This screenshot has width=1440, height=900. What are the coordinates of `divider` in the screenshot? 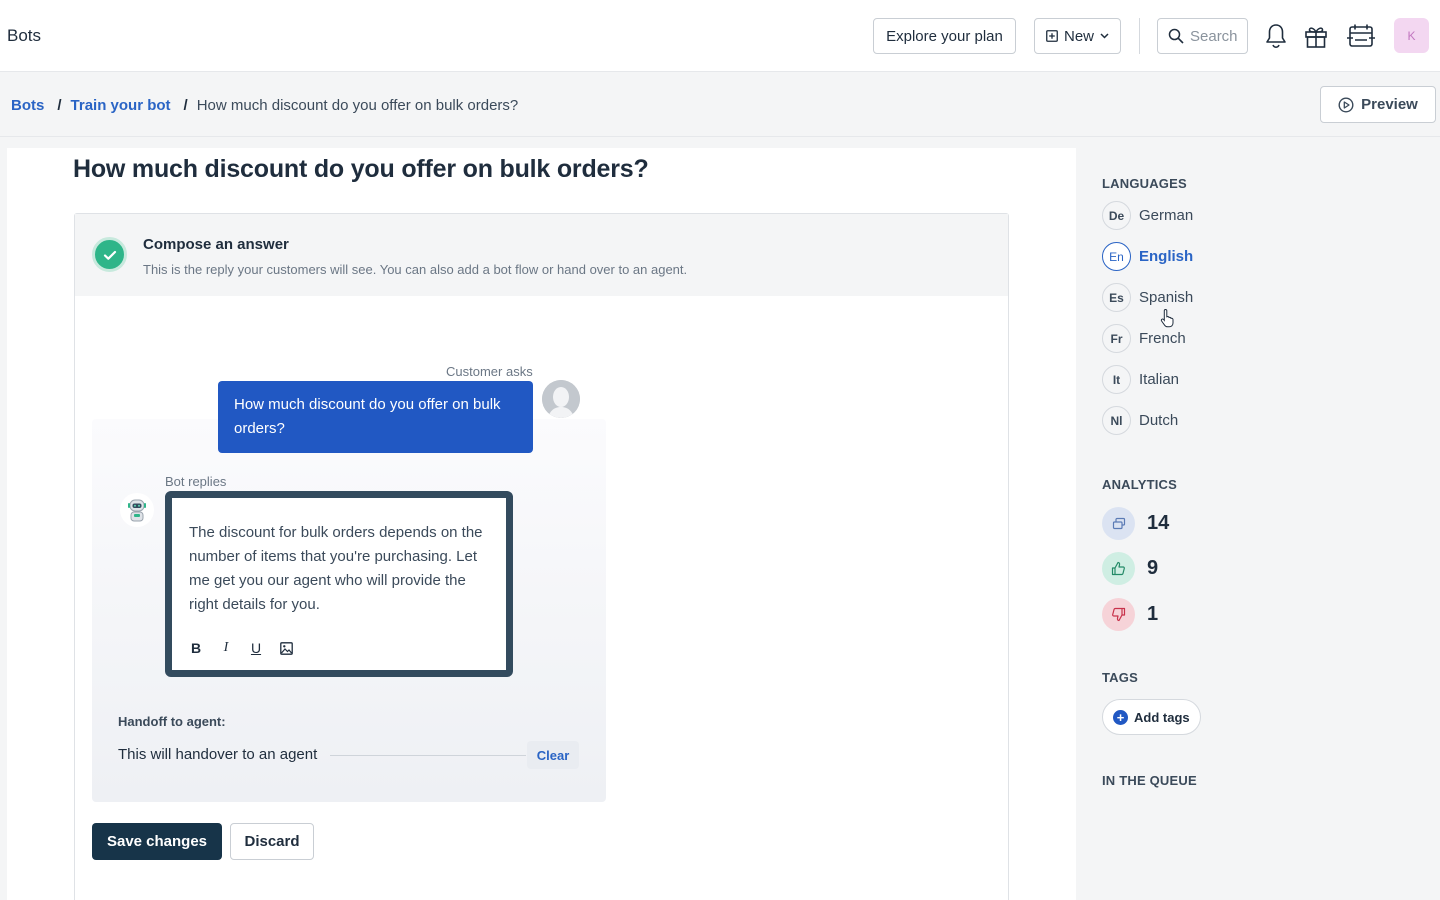 It's located at (1139, 36).